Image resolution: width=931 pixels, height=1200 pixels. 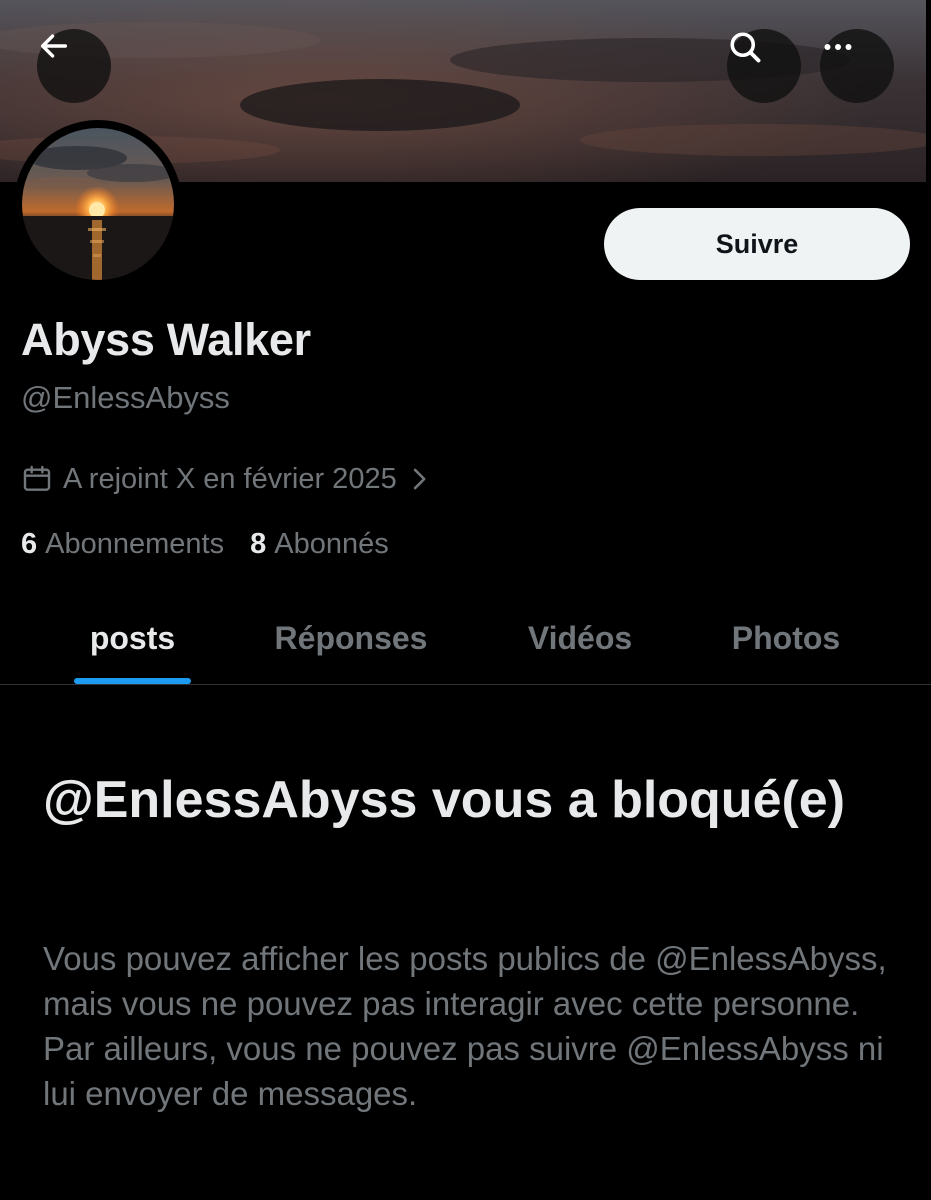 I want to click on search-button, so click(x=764, y=66).